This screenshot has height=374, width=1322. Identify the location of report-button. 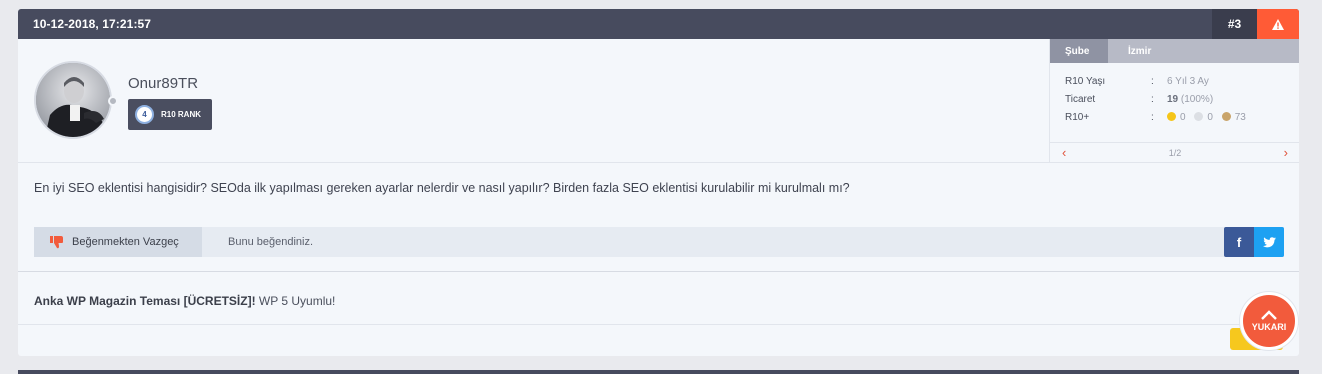
(1278, 24).